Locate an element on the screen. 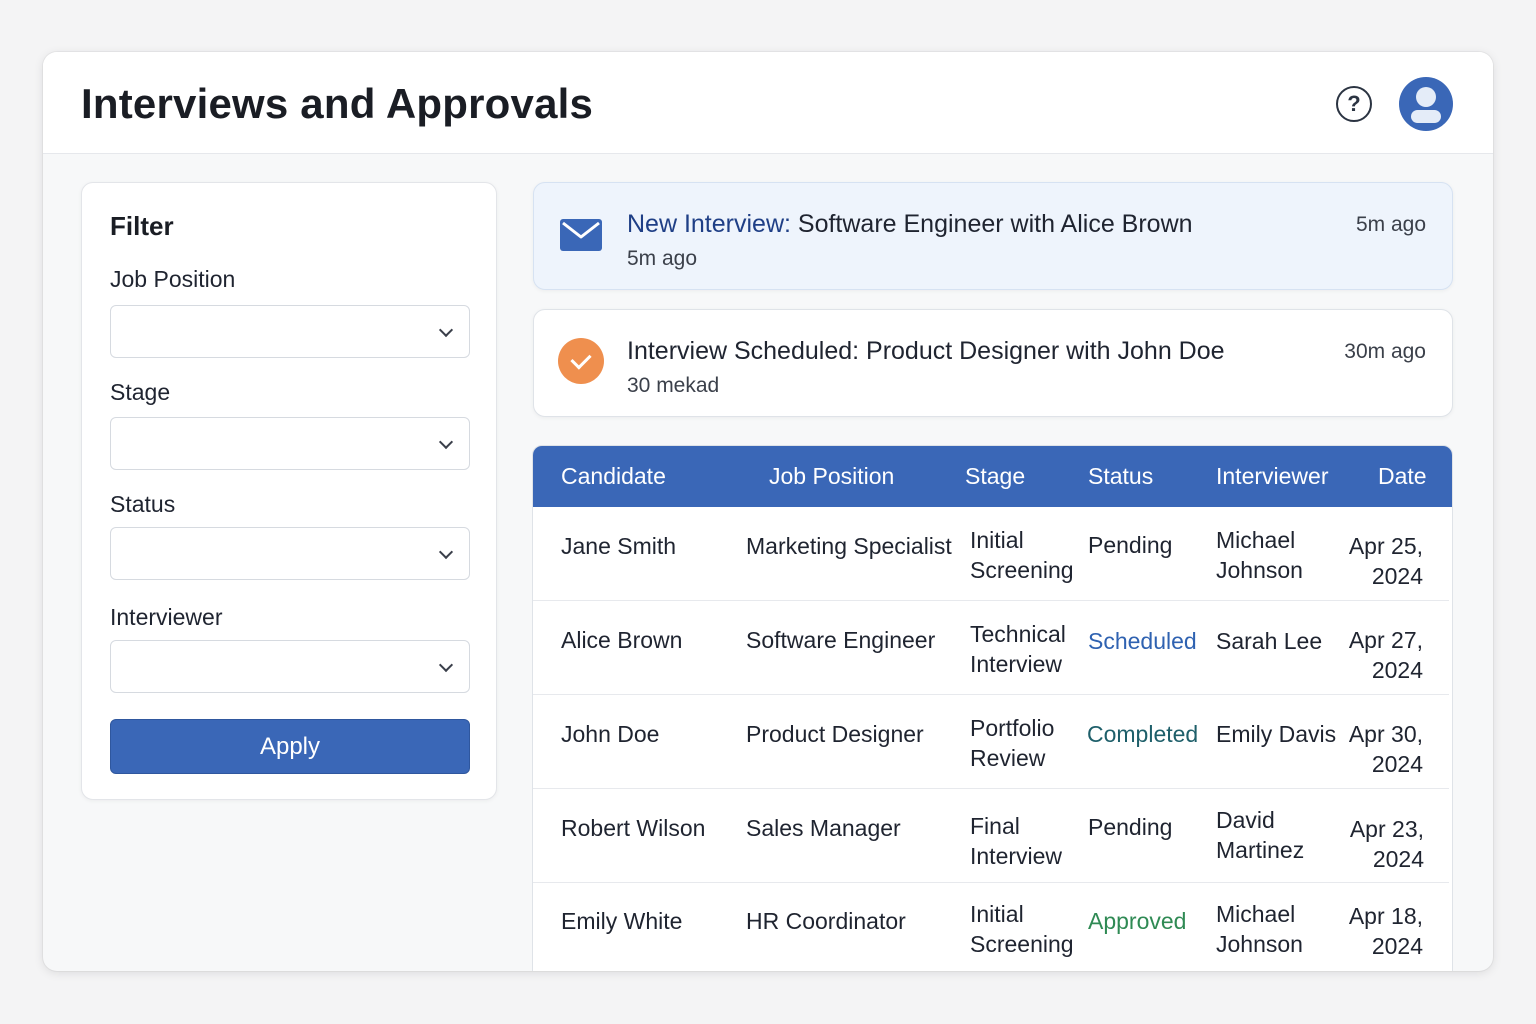 This screenshot has width=1536, height=1024. interviewer-label: Interviewer is located at coordinates (166, 617).